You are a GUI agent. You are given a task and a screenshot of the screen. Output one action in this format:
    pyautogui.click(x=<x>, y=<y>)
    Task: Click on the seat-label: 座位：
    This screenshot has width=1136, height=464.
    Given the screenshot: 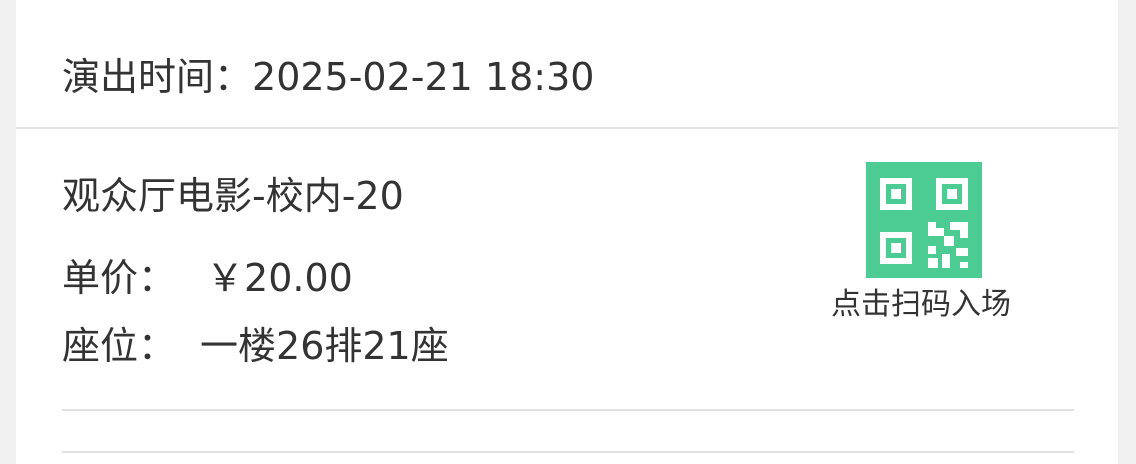 What is the action you would take?
    pyautogui.click(x=119, y=346)
    